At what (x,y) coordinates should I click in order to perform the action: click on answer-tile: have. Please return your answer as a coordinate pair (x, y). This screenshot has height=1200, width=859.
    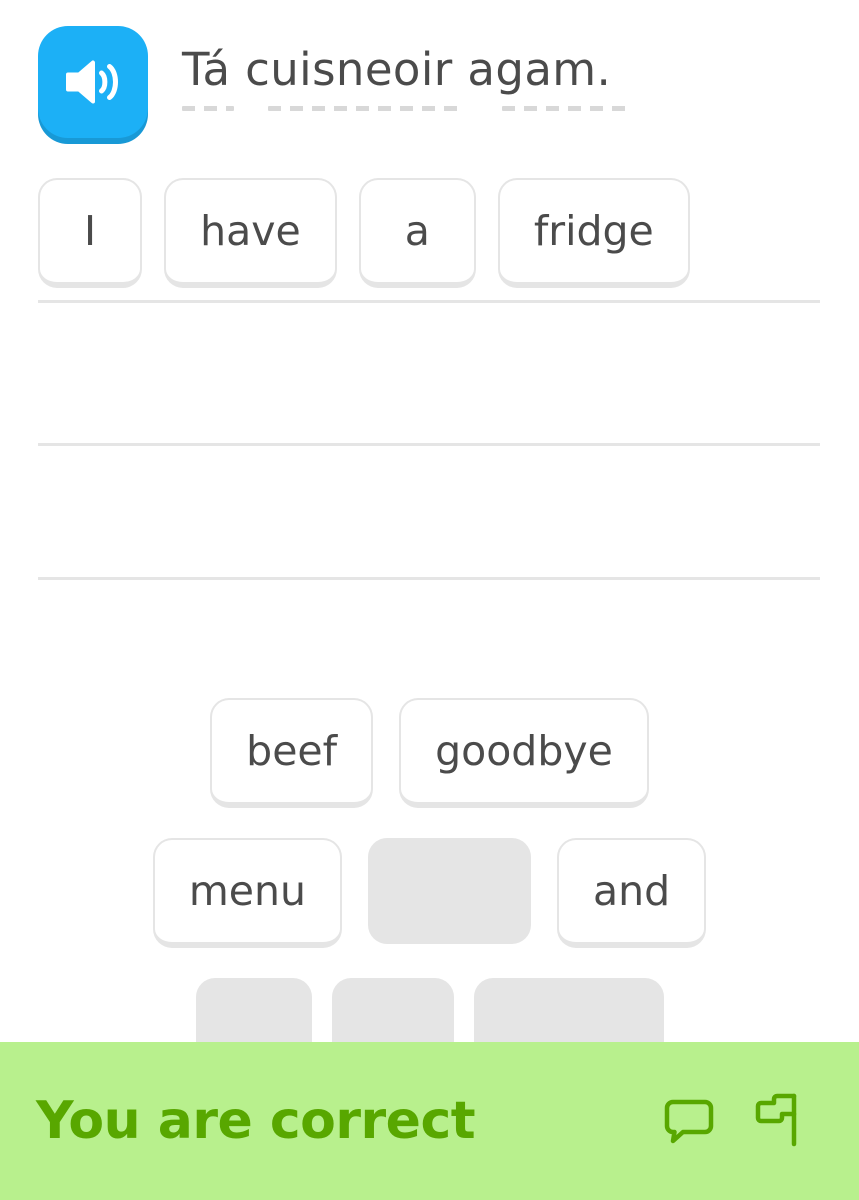
    Looking at the image, I should click on (250, 233).